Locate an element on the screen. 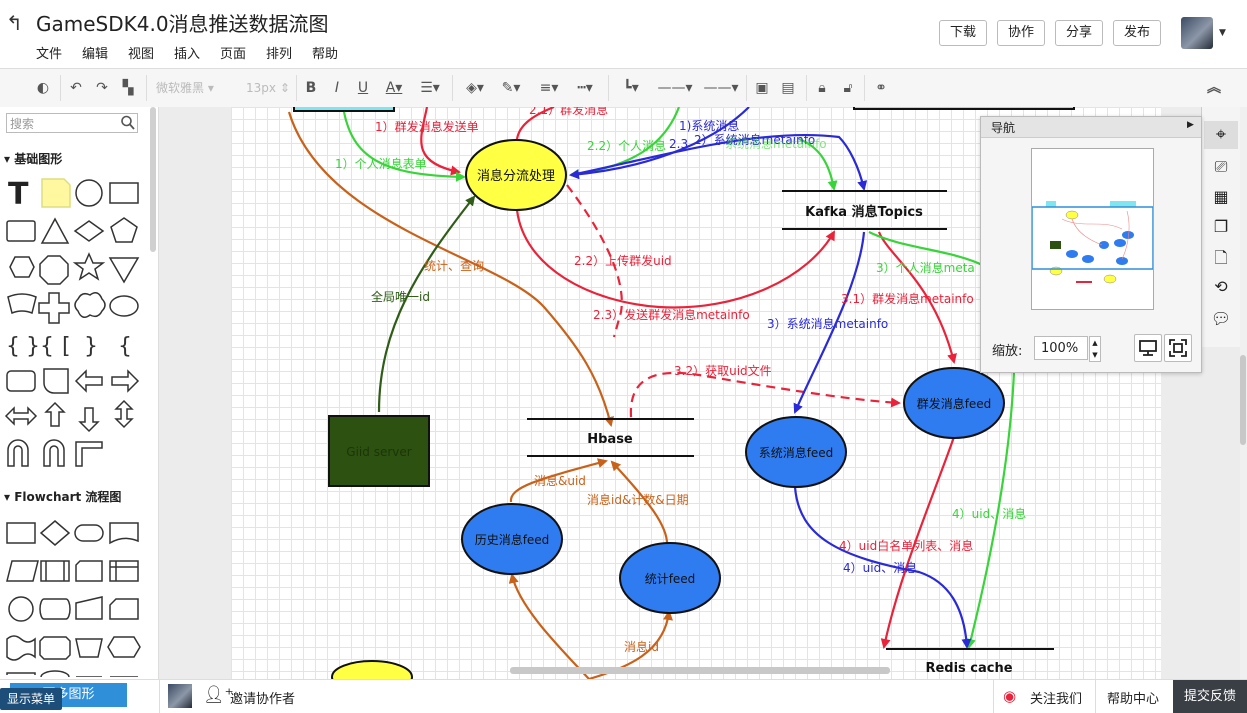 This screenshot has width=1247, height=713. fill-color-icon: ◈▾ is located at coordinates (475, 88).